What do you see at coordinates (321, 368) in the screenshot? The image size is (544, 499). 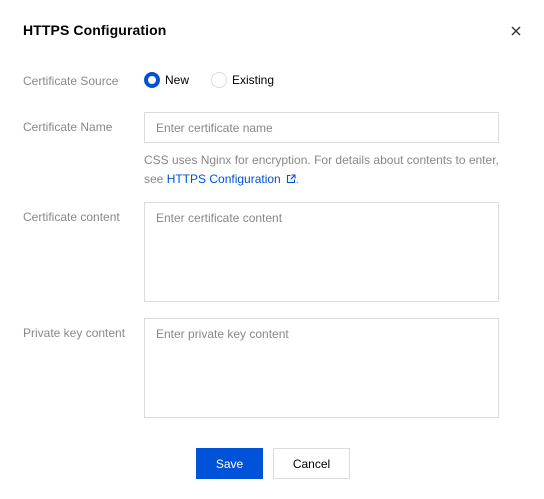 I see `private-key-content-textarea` at bounding box center [321, 368].